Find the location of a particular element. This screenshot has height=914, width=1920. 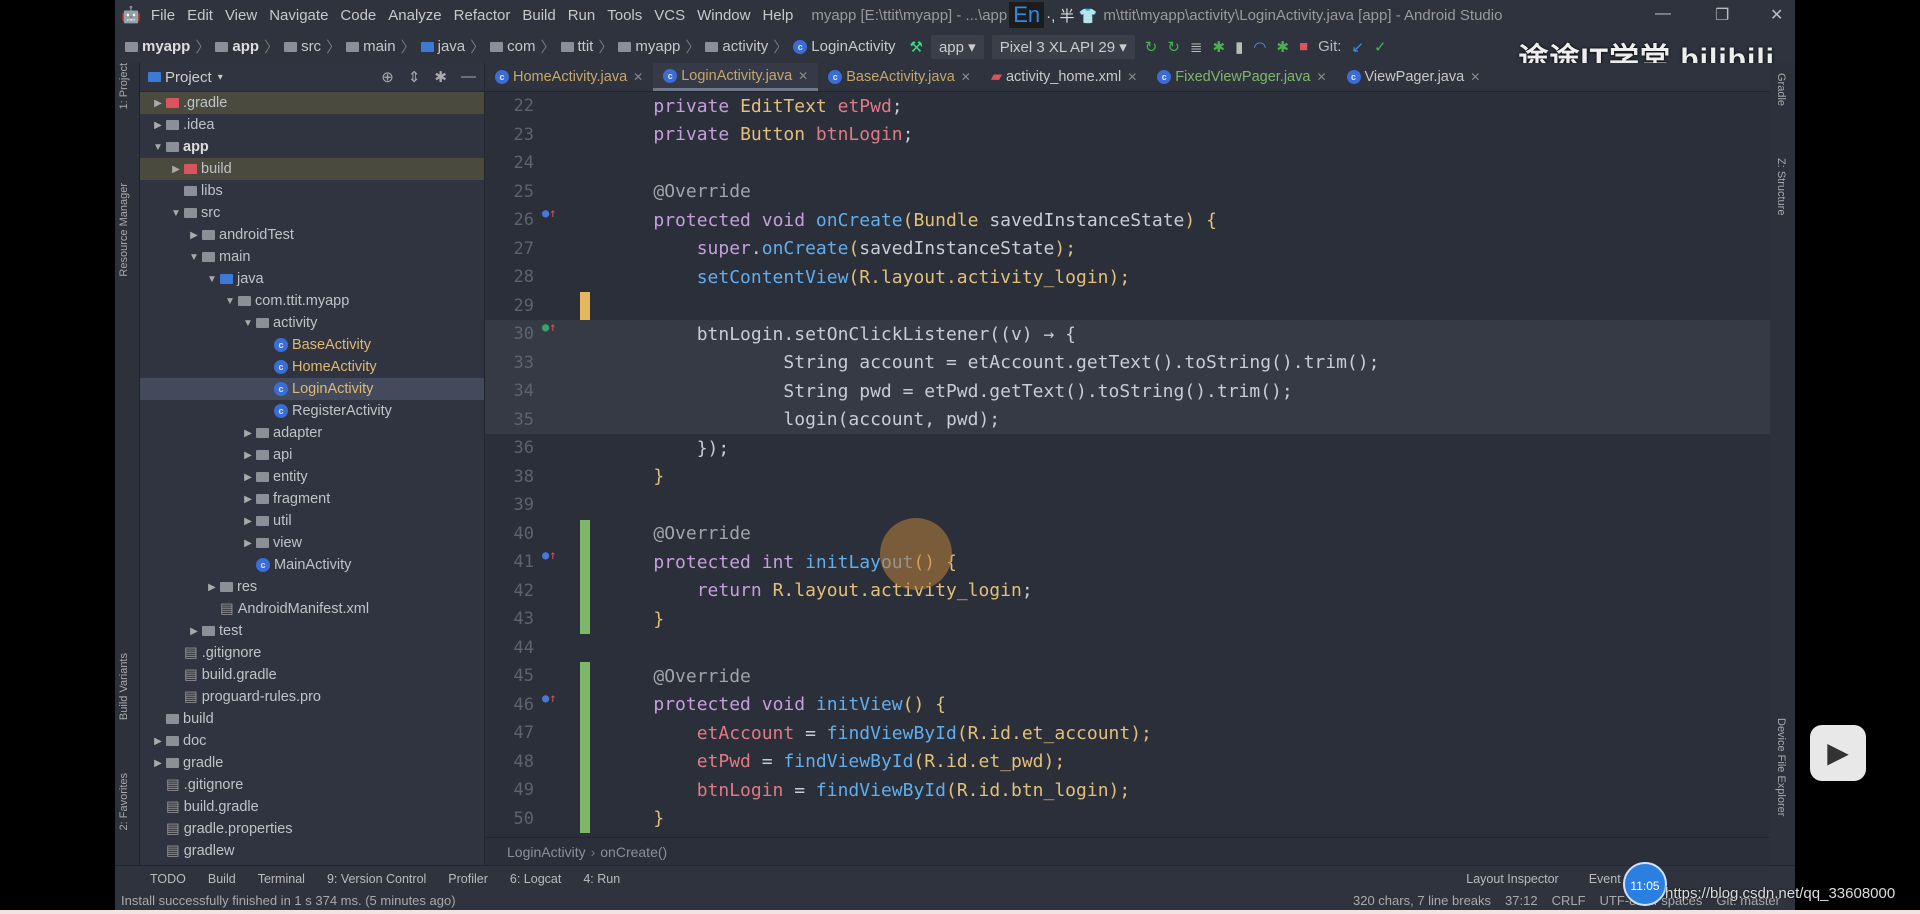

code-line: 42 return R.layout.activity_login; is located at coordinates (1127, 590).